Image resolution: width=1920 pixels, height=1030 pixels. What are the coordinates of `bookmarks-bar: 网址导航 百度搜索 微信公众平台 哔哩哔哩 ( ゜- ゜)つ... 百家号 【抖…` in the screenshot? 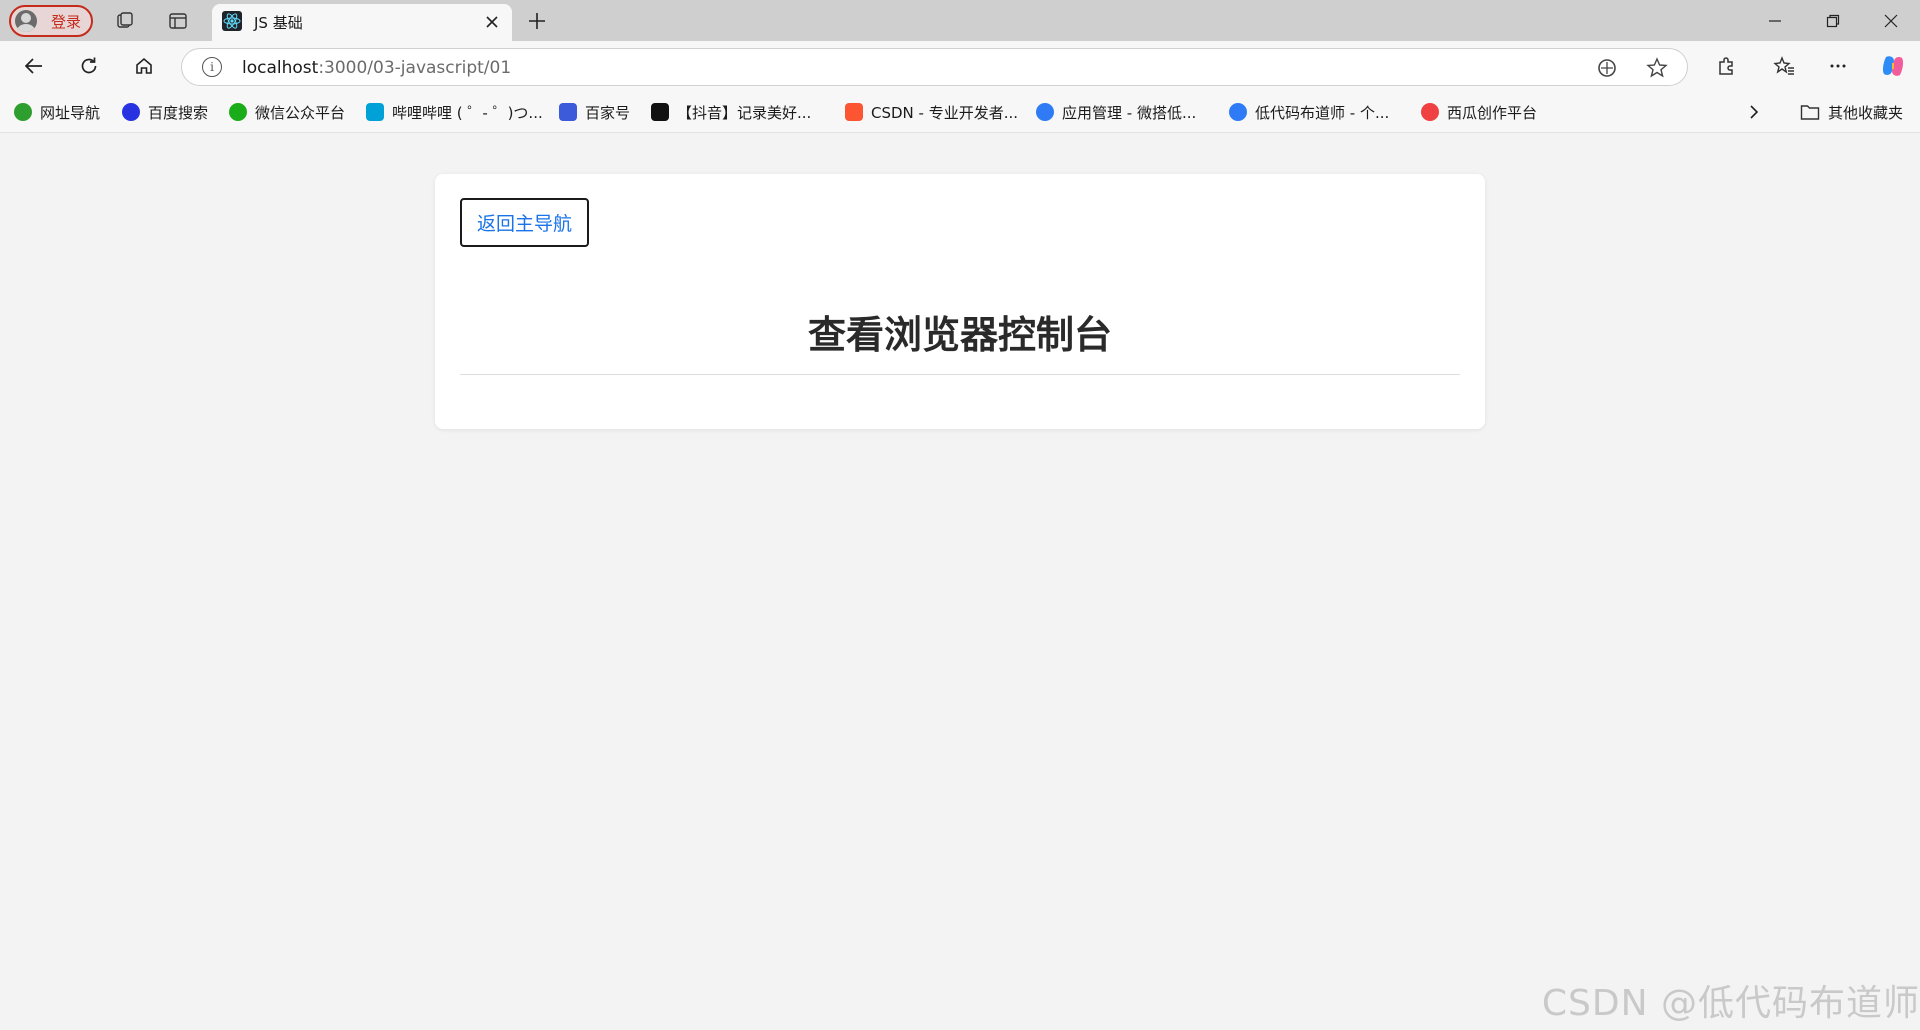 It's located at (960, 112).